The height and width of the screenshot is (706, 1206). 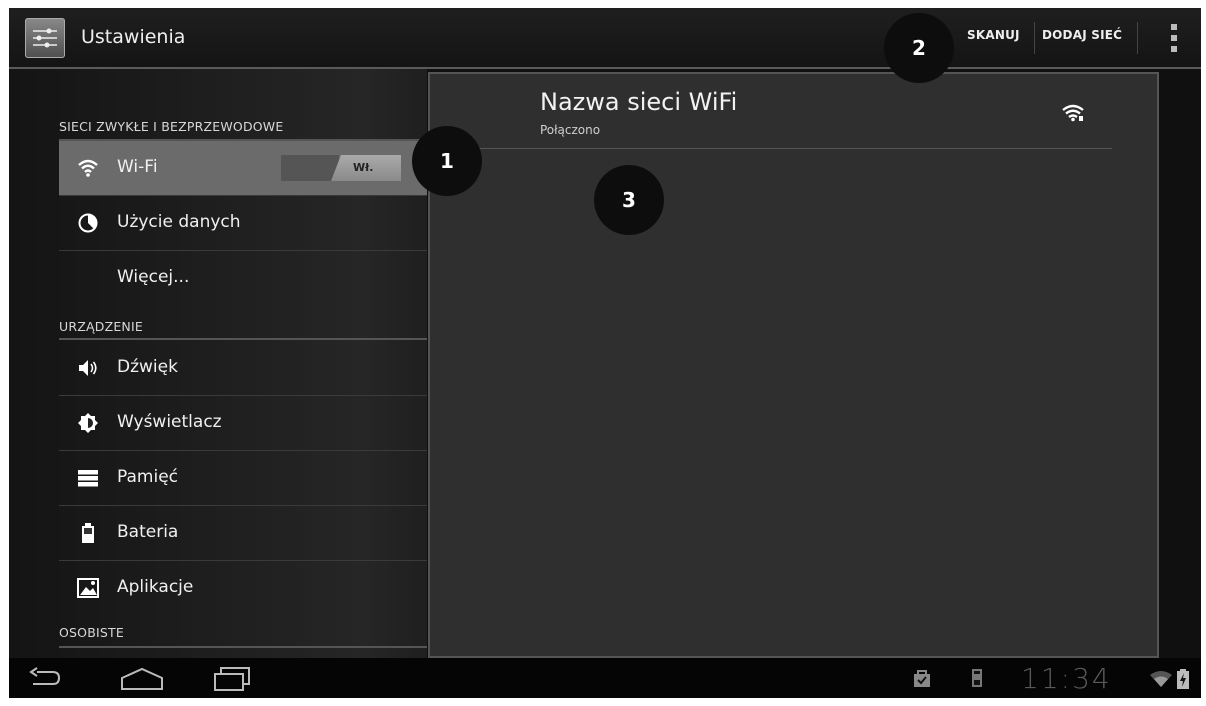 I want to click on network-divider, so click(x=786, y=148).